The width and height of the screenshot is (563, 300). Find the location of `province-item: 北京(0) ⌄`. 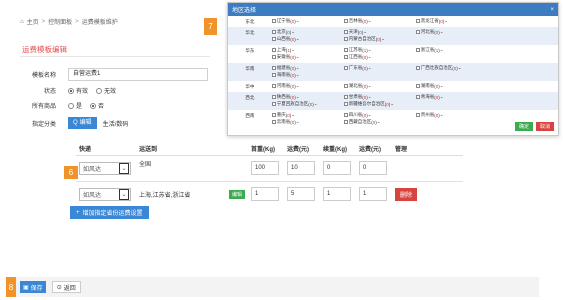

province-item: 北京(0) ⌄ is located at coordinates (307, 32).